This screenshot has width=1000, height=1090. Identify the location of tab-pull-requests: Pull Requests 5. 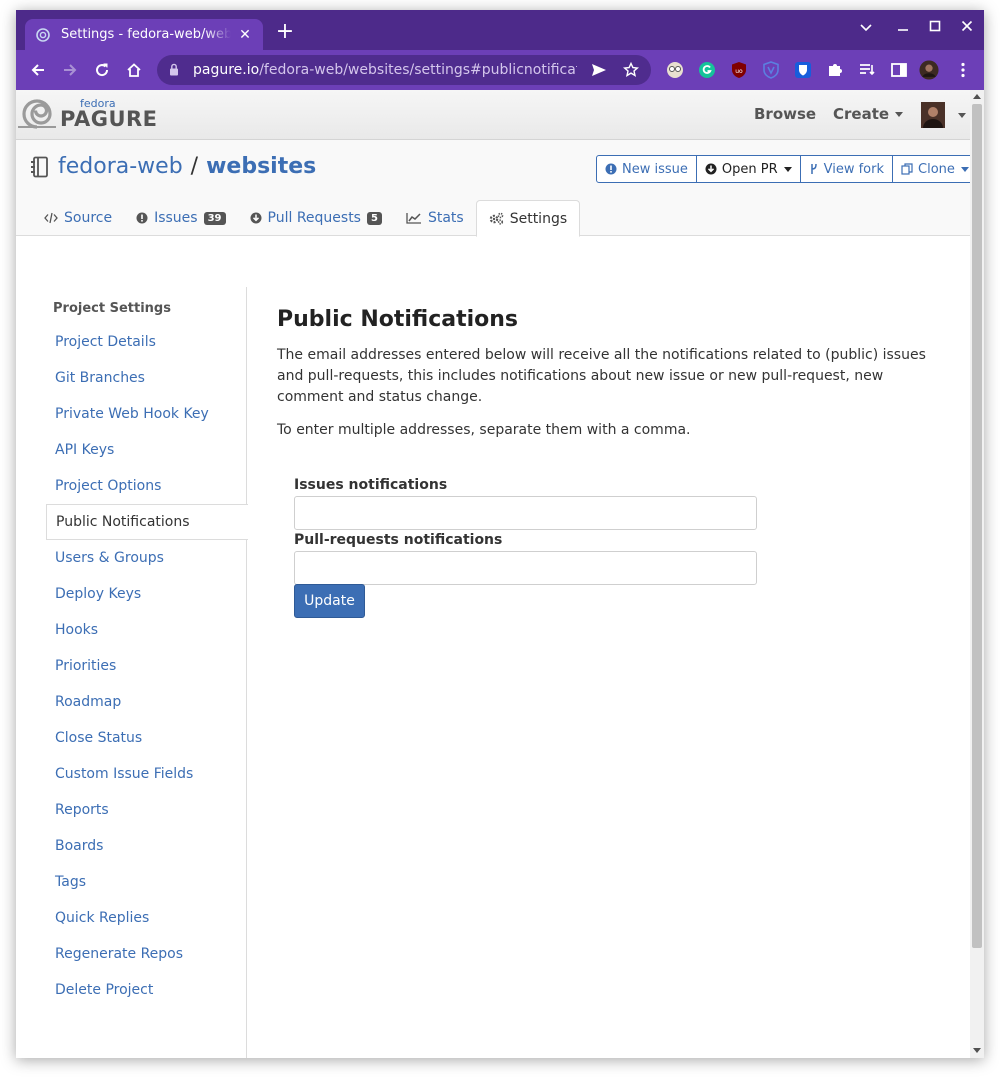
(316, 218).